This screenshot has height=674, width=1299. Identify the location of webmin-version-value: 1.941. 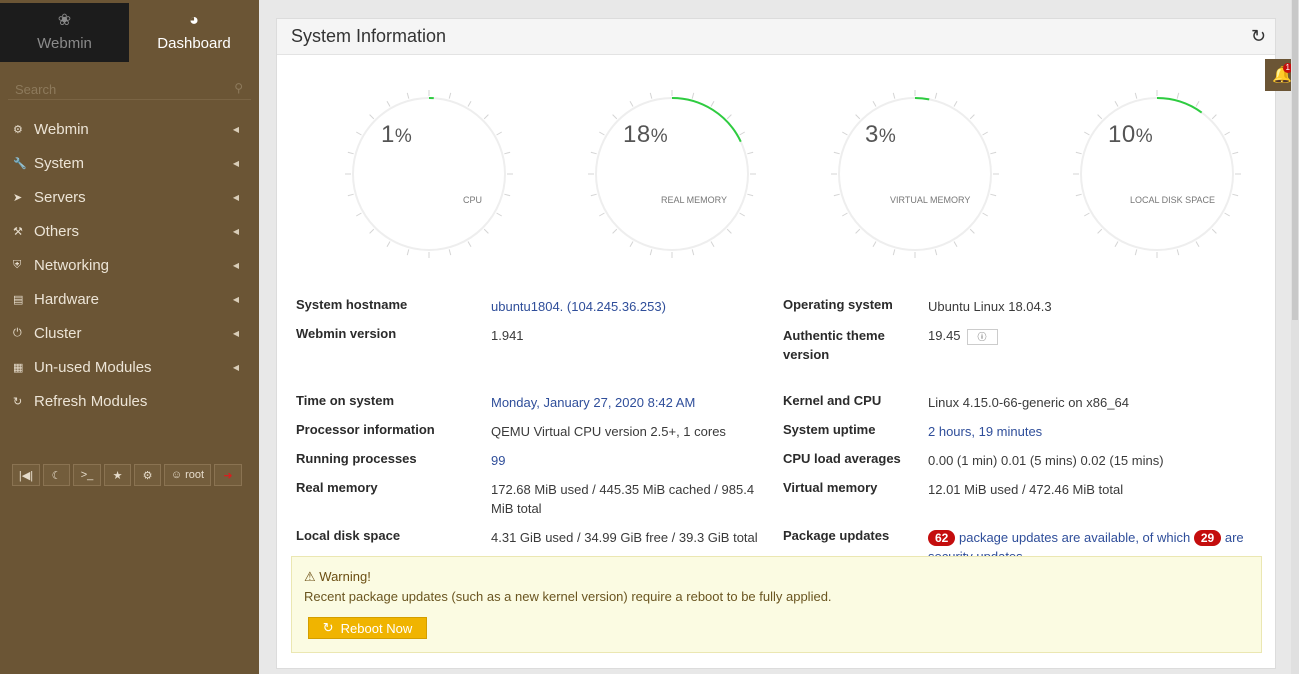
(507, 335).